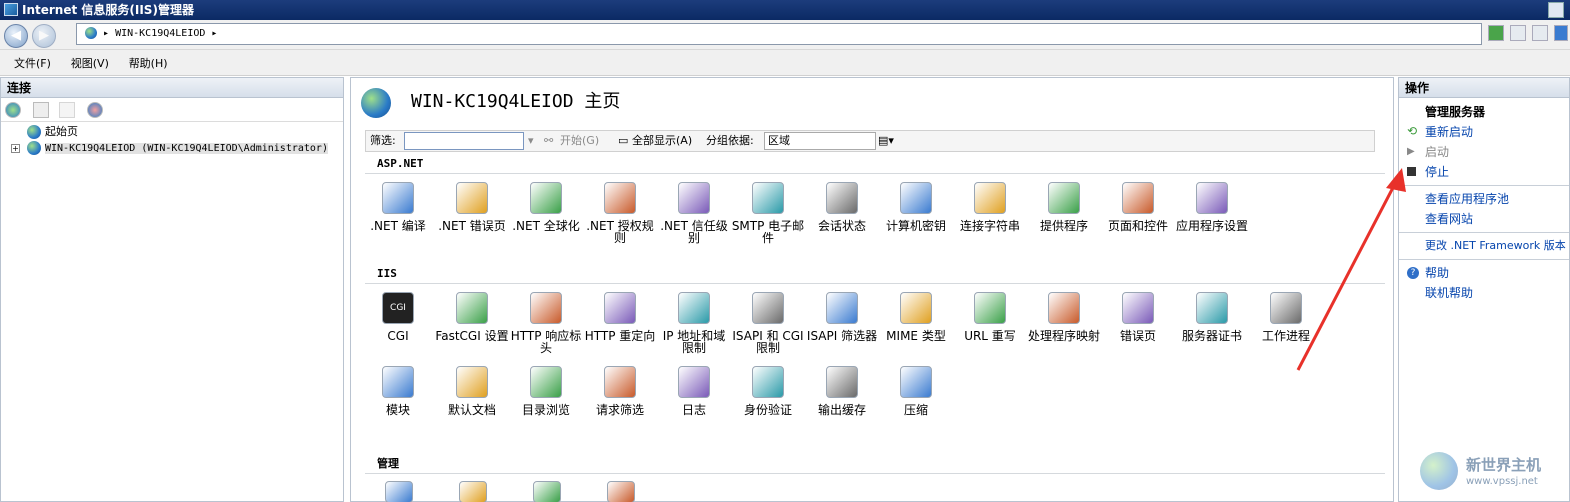 This screenshot has height=502, width=1570. I want to click on connection-strings-icon, so click(990, 198).